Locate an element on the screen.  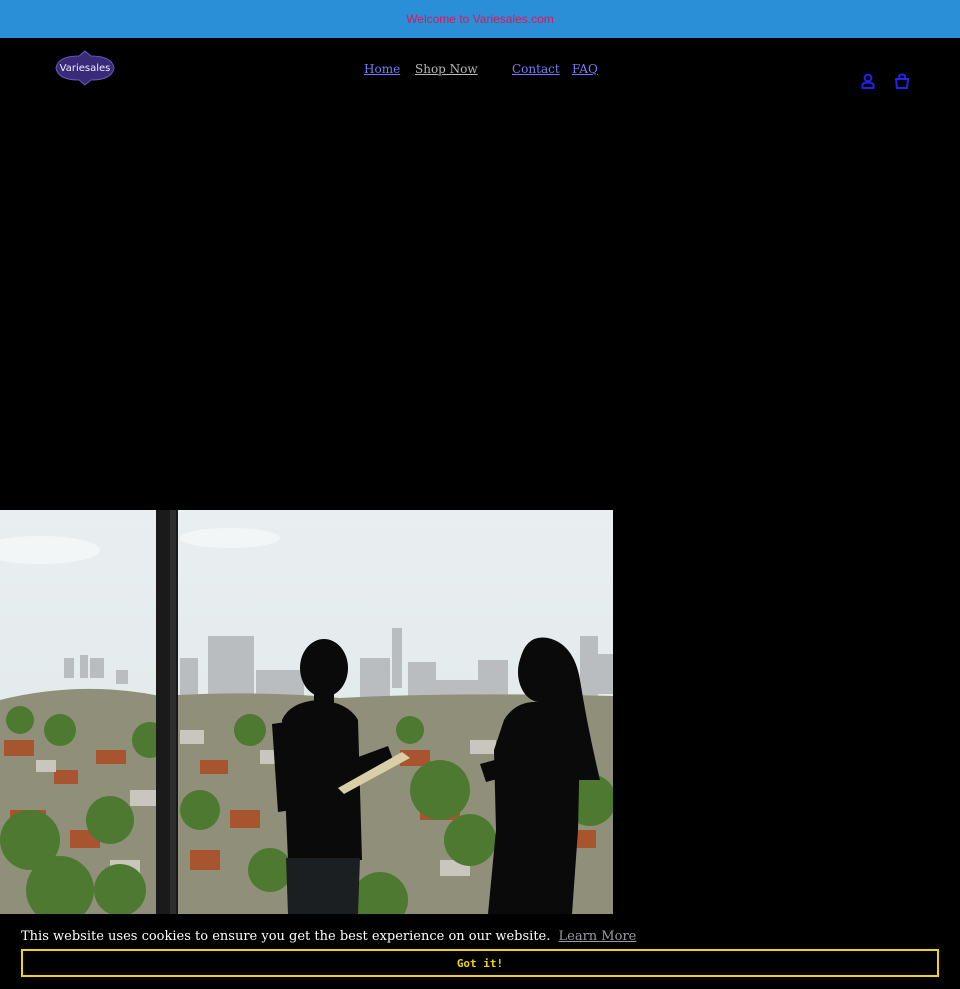
learn-more-link: Learn More is located at coordinates (598, 936).